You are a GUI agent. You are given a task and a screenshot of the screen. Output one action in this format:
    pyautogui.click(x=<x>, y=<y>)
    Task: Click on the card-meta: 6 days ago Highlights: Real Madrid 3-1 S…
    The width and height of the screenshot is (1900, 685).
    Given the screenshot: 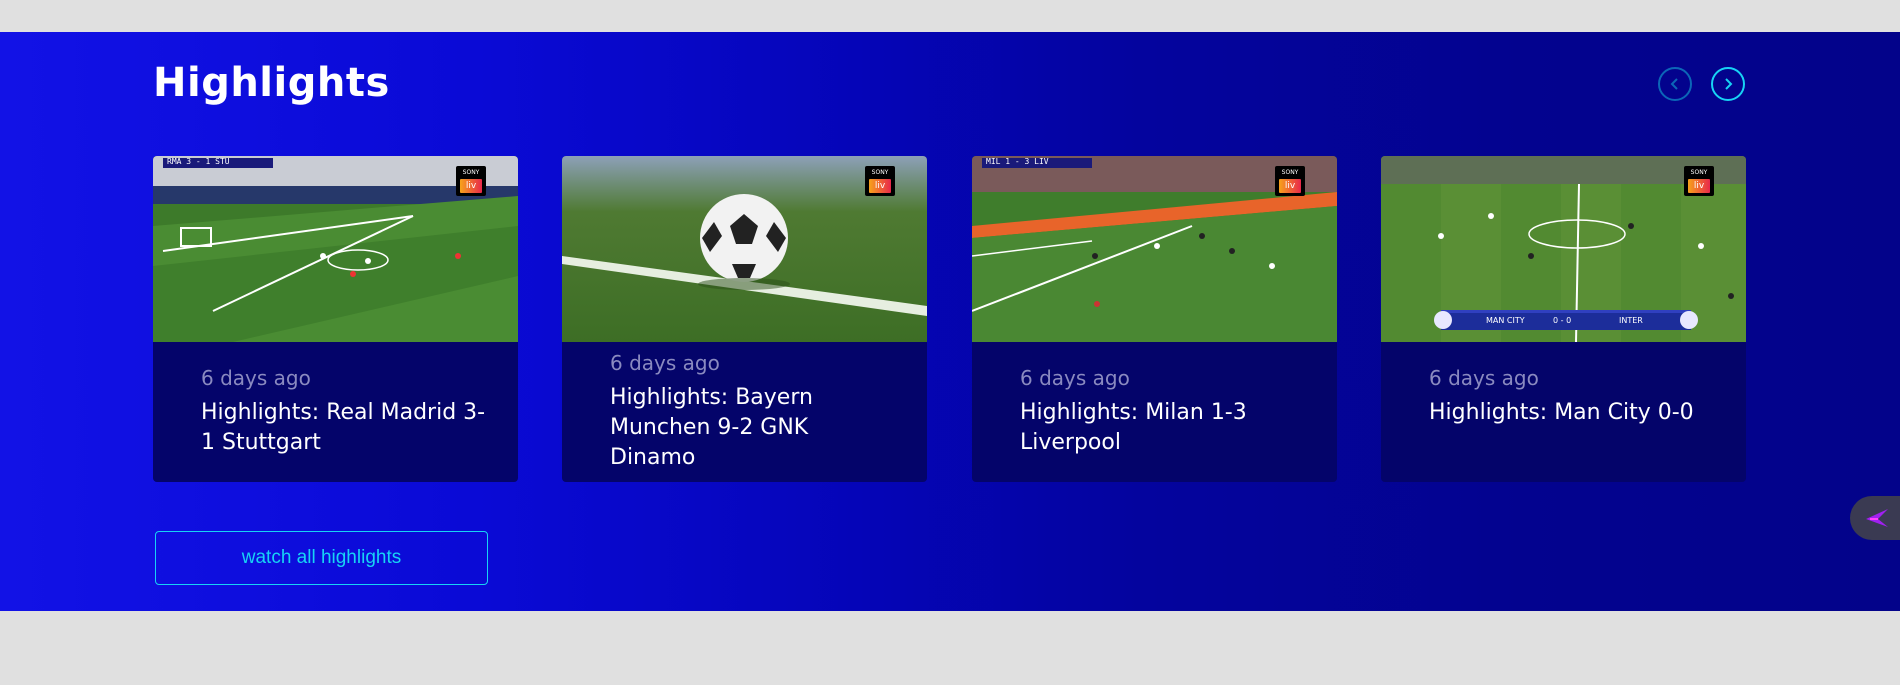 What is the action you would take?
    pyautogui.click(x=343, y=412)
    